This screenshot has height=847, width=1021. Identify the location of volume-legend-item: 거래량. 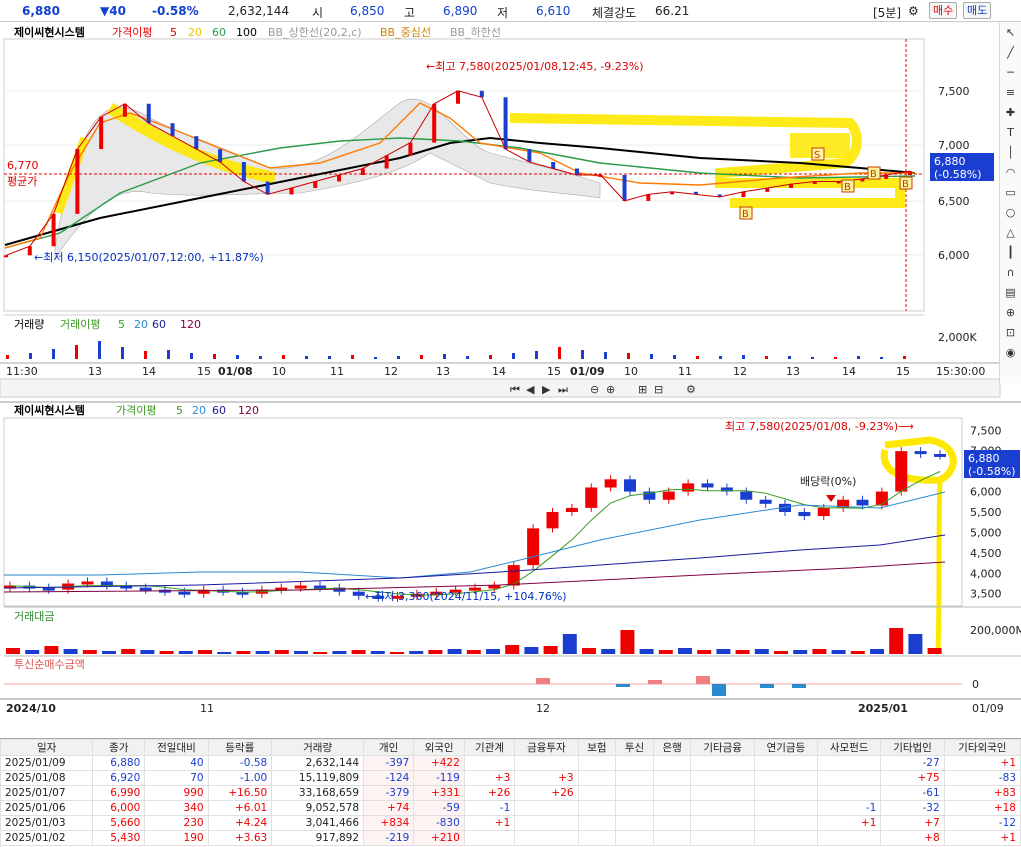
(29, 324).